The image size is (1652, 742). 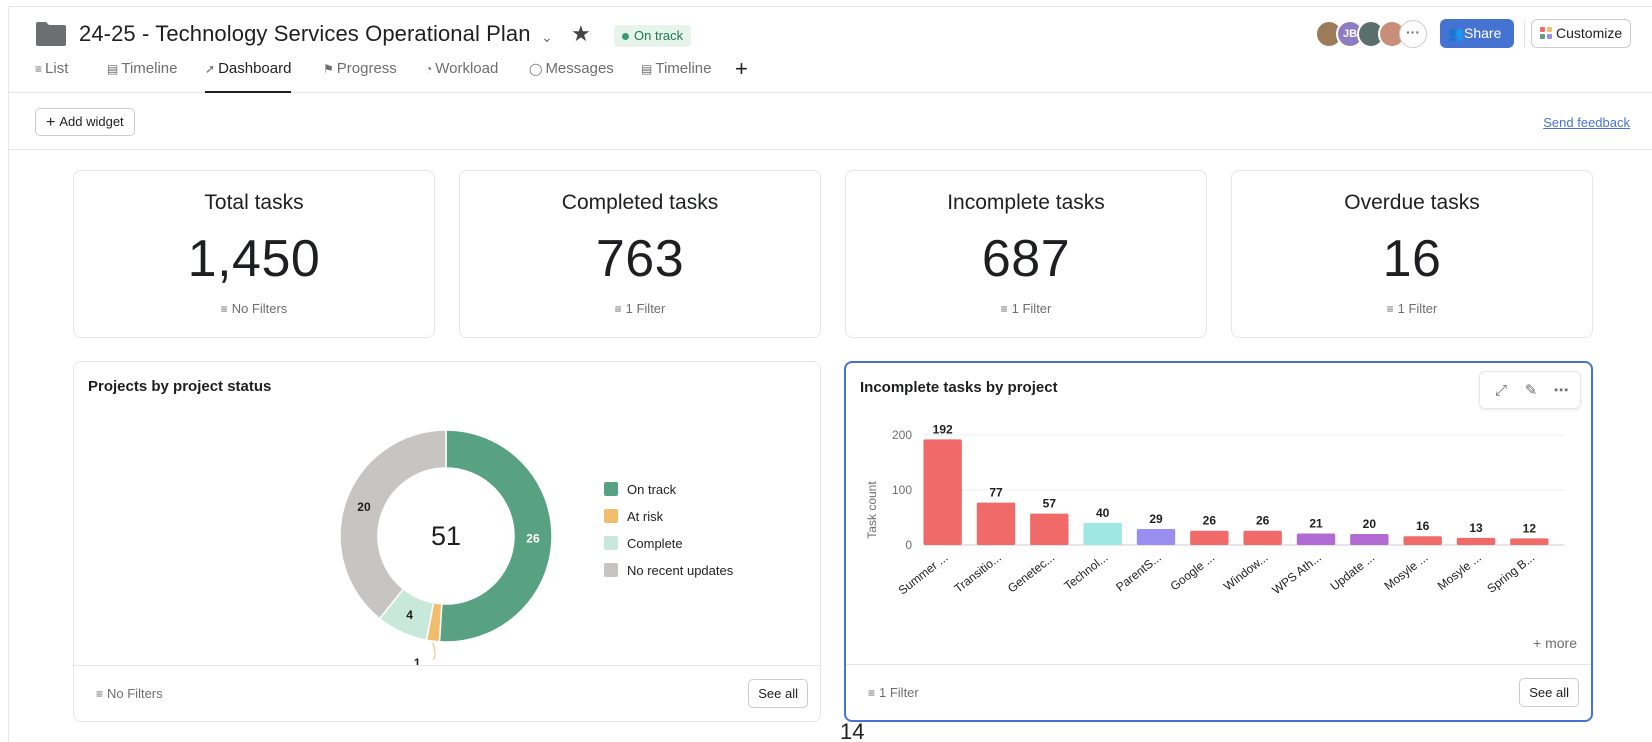 I want to click on status-badge: On track, so click(x=653, y=36).